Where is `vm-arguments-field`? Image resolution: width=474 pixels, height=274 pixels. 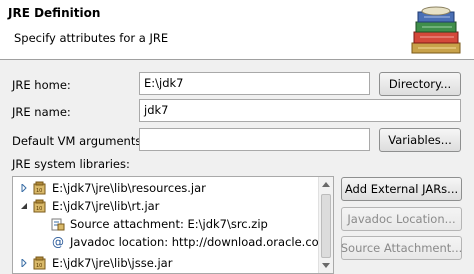
vm-arguments-field is located at coordinates (254, 139).